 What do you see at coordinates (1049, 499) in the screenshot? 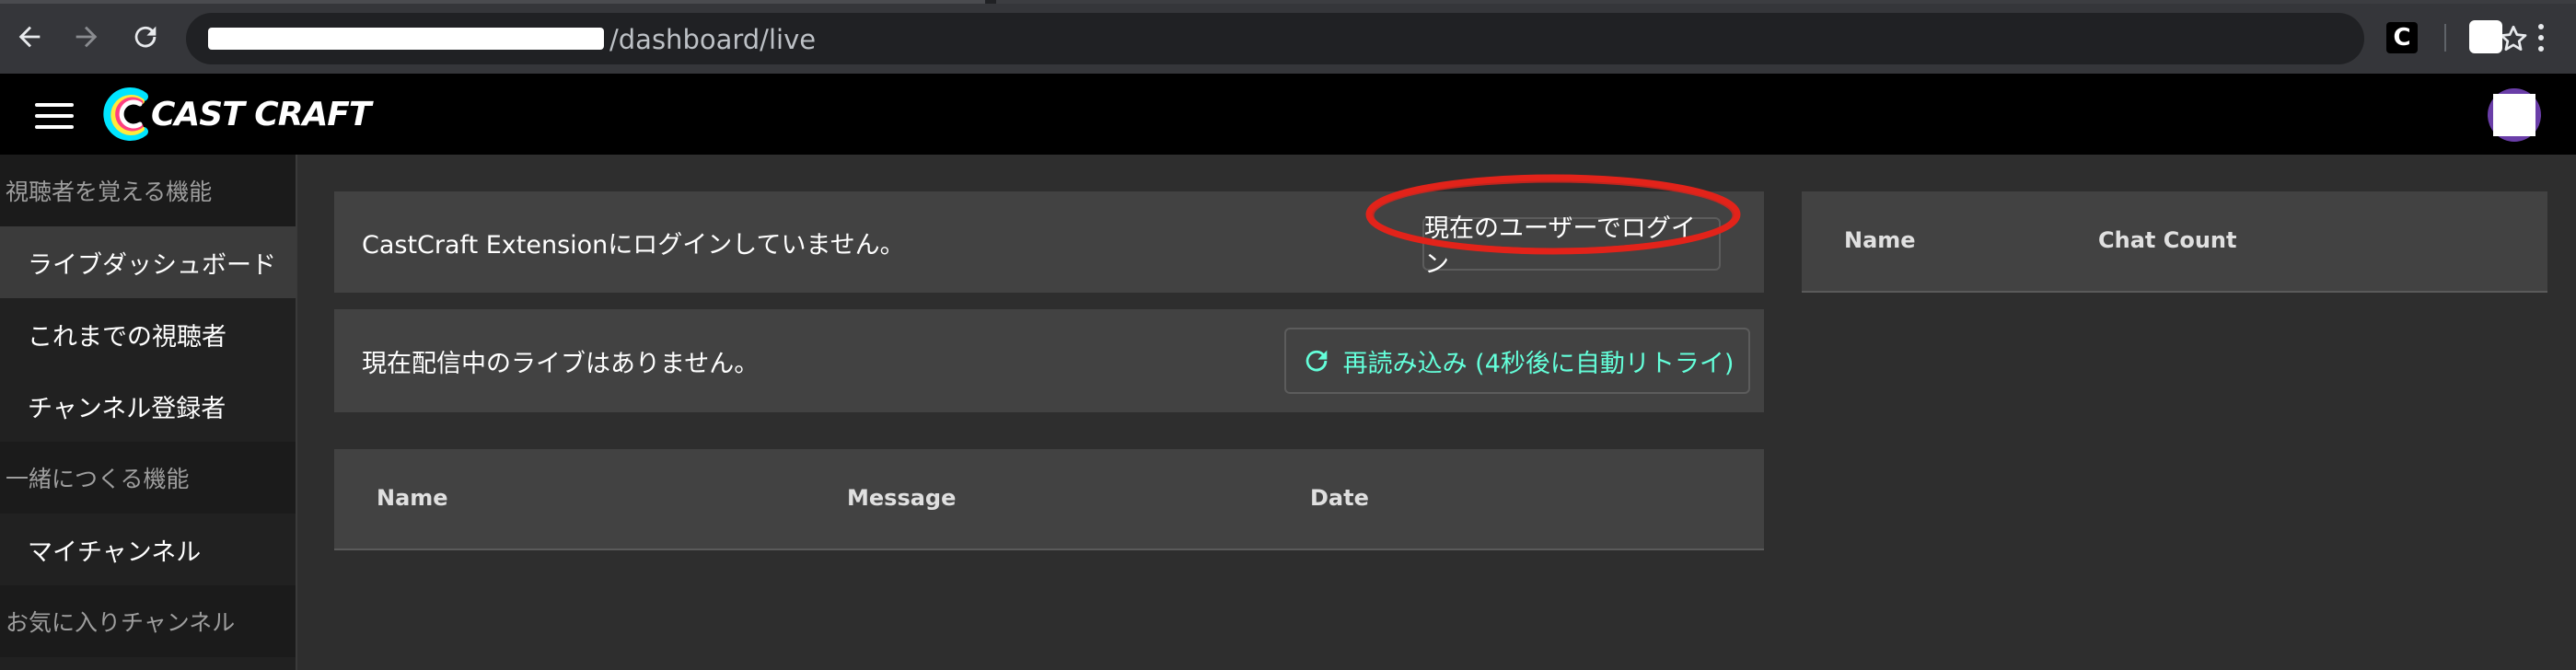
I see `messages-table: Name Message Date` at bounding box center [1049, 499].